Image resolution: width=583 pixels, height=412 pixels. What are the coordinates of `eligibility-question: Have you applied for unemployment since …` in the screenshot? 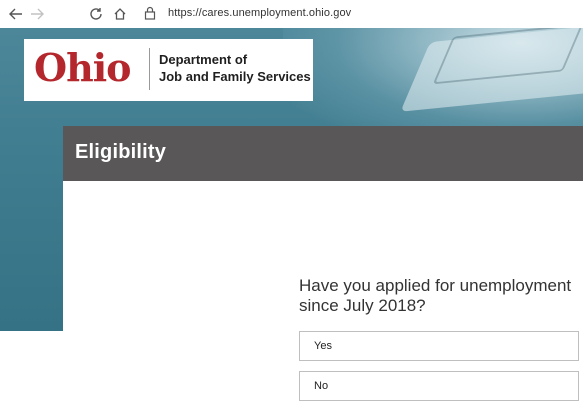 It's located at (435, 295).